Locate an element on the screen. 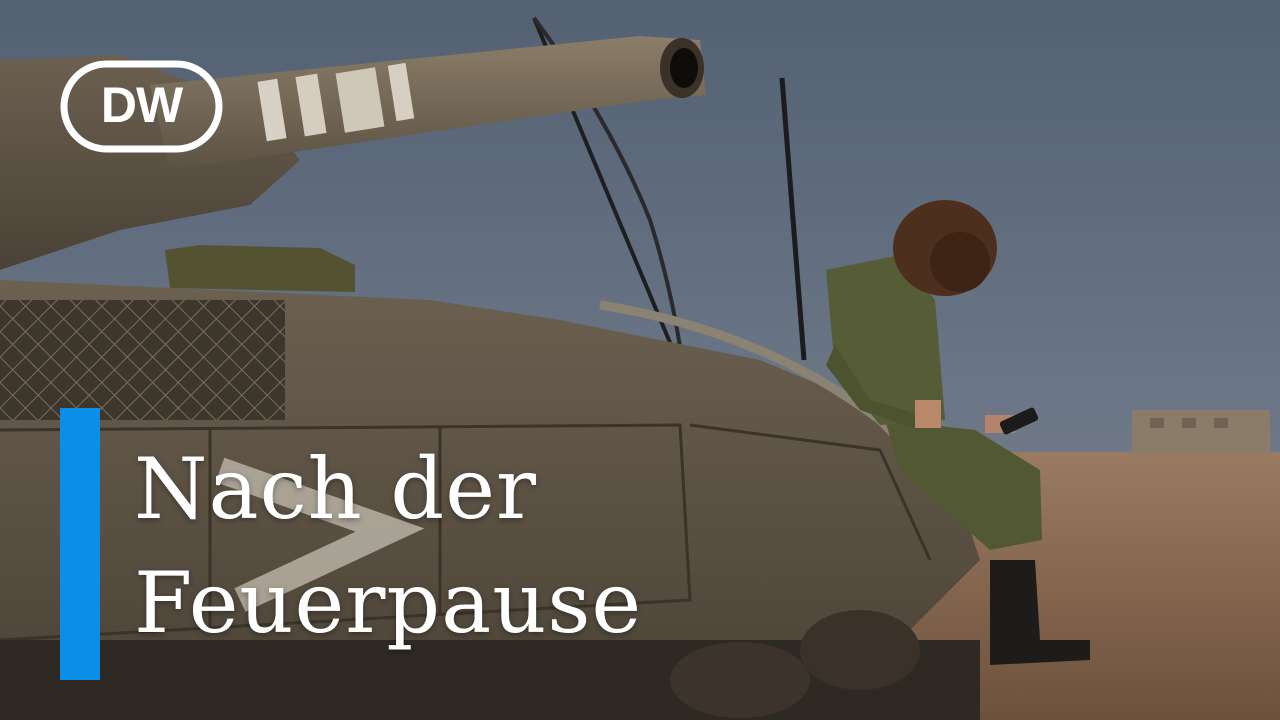  caption-accent-bar is located at coordinates (80, 544).